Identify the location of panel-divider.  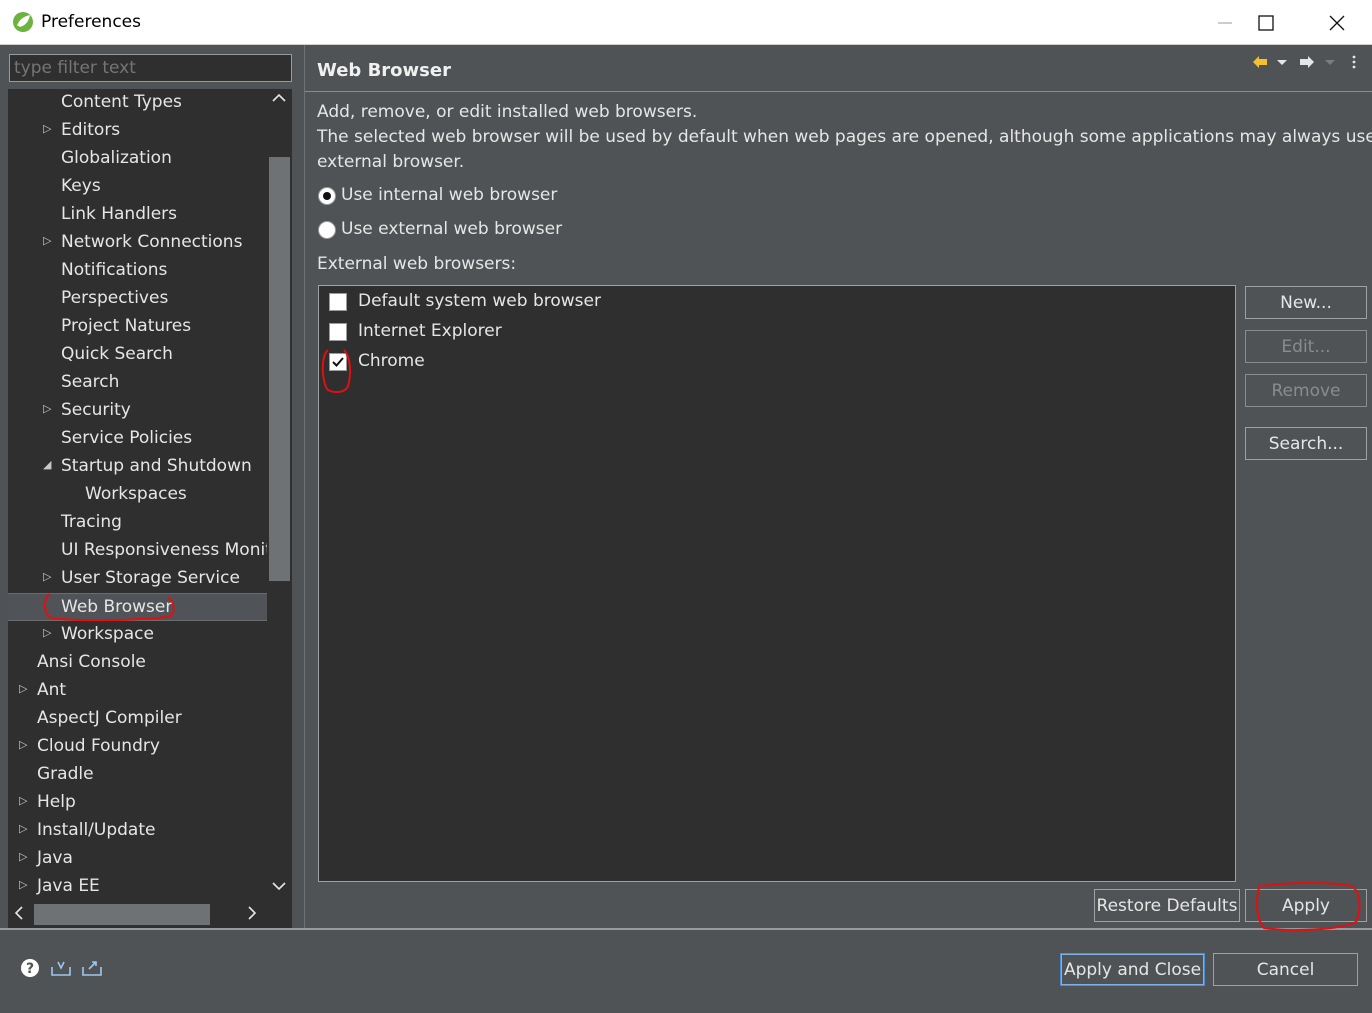
(304, 487).